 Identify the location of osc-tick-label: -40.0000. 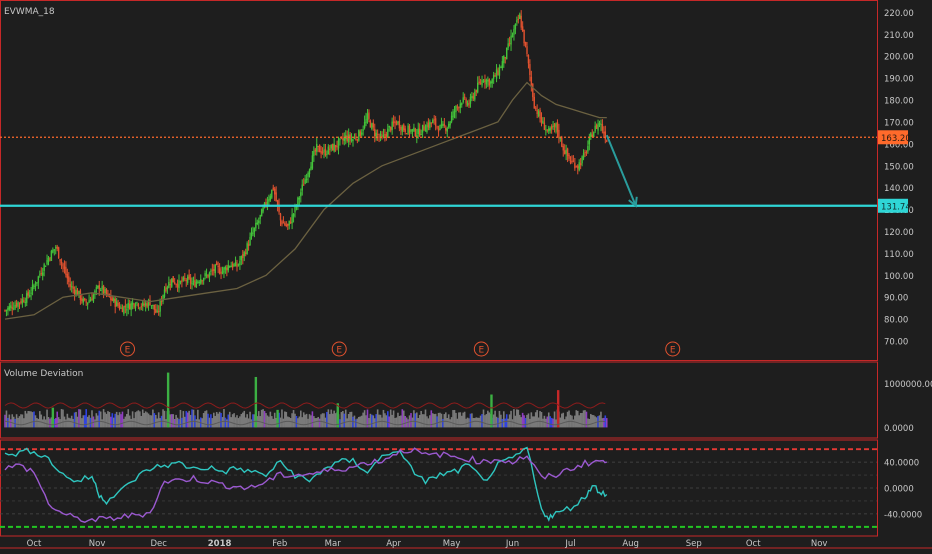
(903, 515).